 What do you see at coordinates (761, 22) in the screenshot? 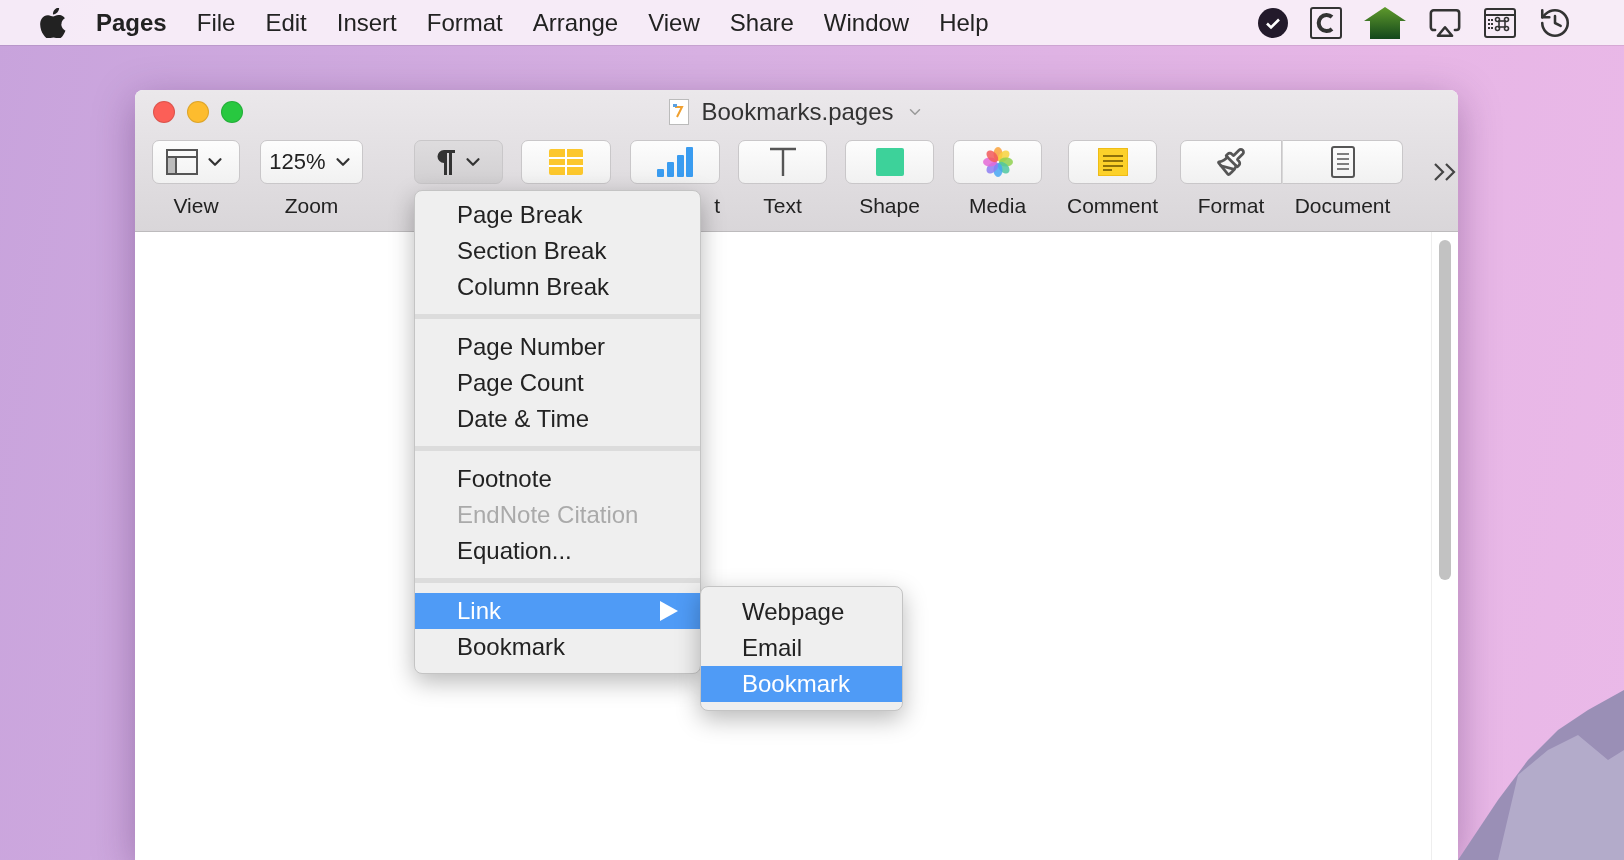
I see `menu-title: Share` at bounding box center [761, 22].